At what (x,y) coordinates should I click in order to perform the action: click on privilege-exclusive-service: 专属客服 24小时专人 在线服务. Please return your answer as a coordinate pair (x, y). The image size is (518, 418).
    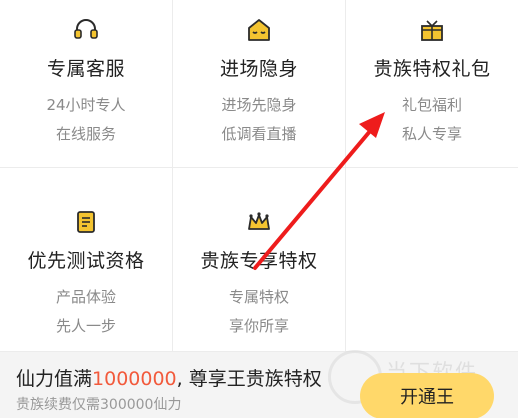
    Looking at the image, I should click on (86, 84).